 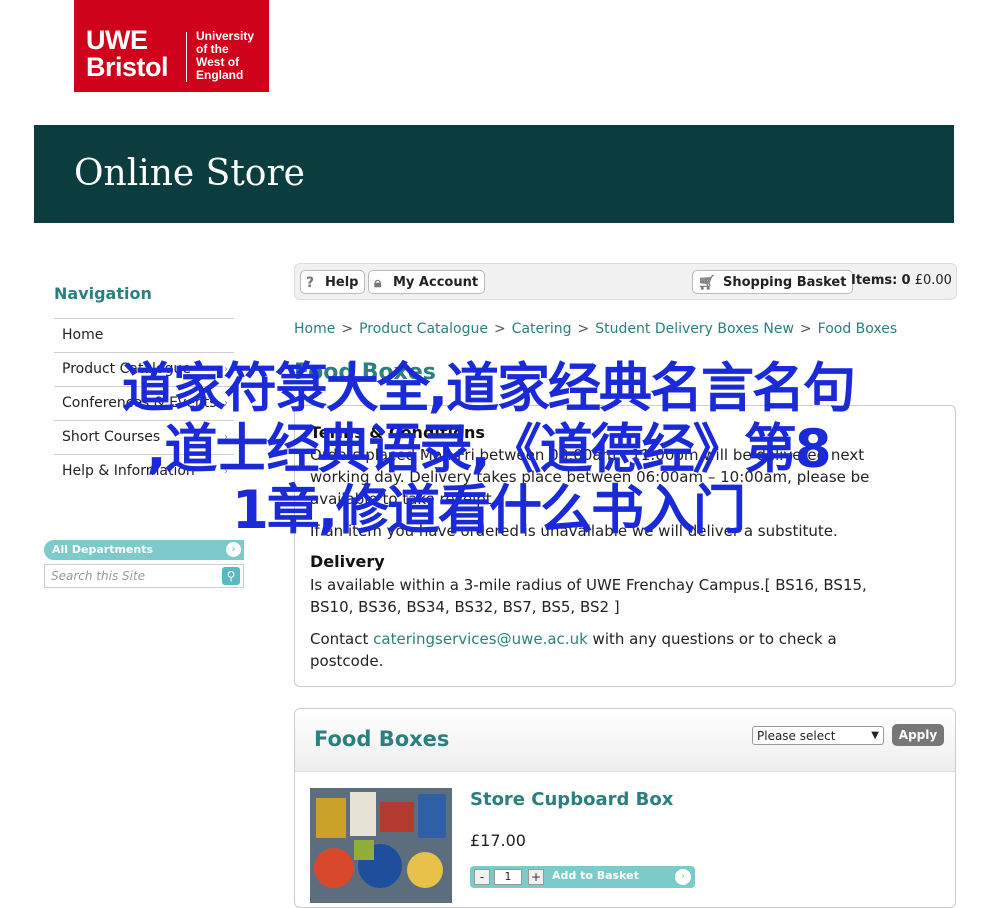 I want to click on logo-wordmark: UWE Bristol, so click(x=127, y=53).